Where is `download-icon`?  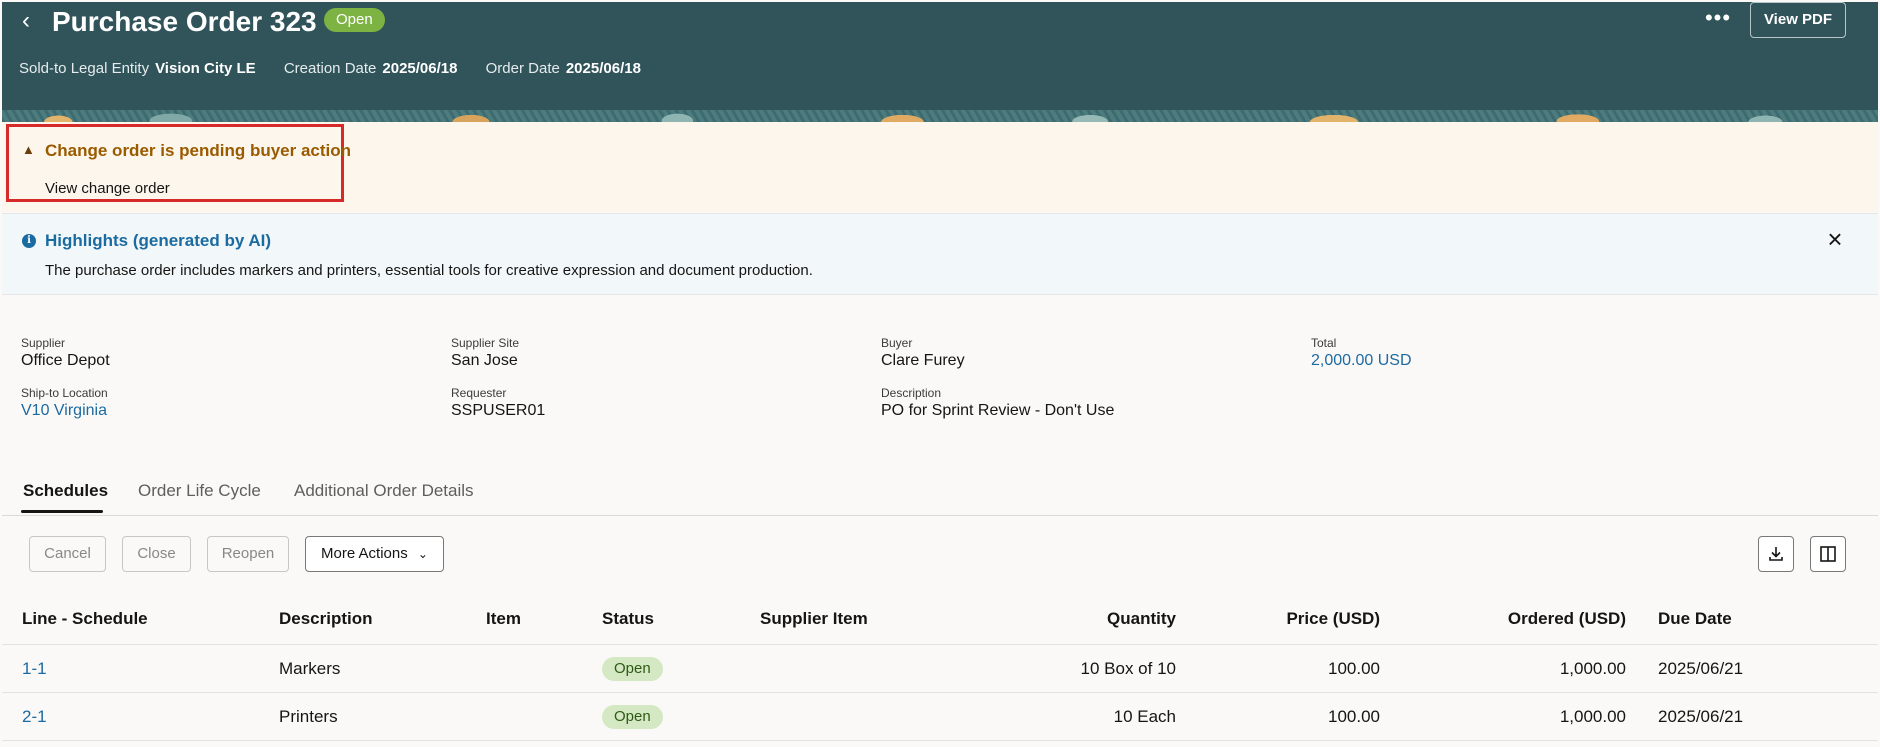
download-icon is located at coordinates (1776, 554).